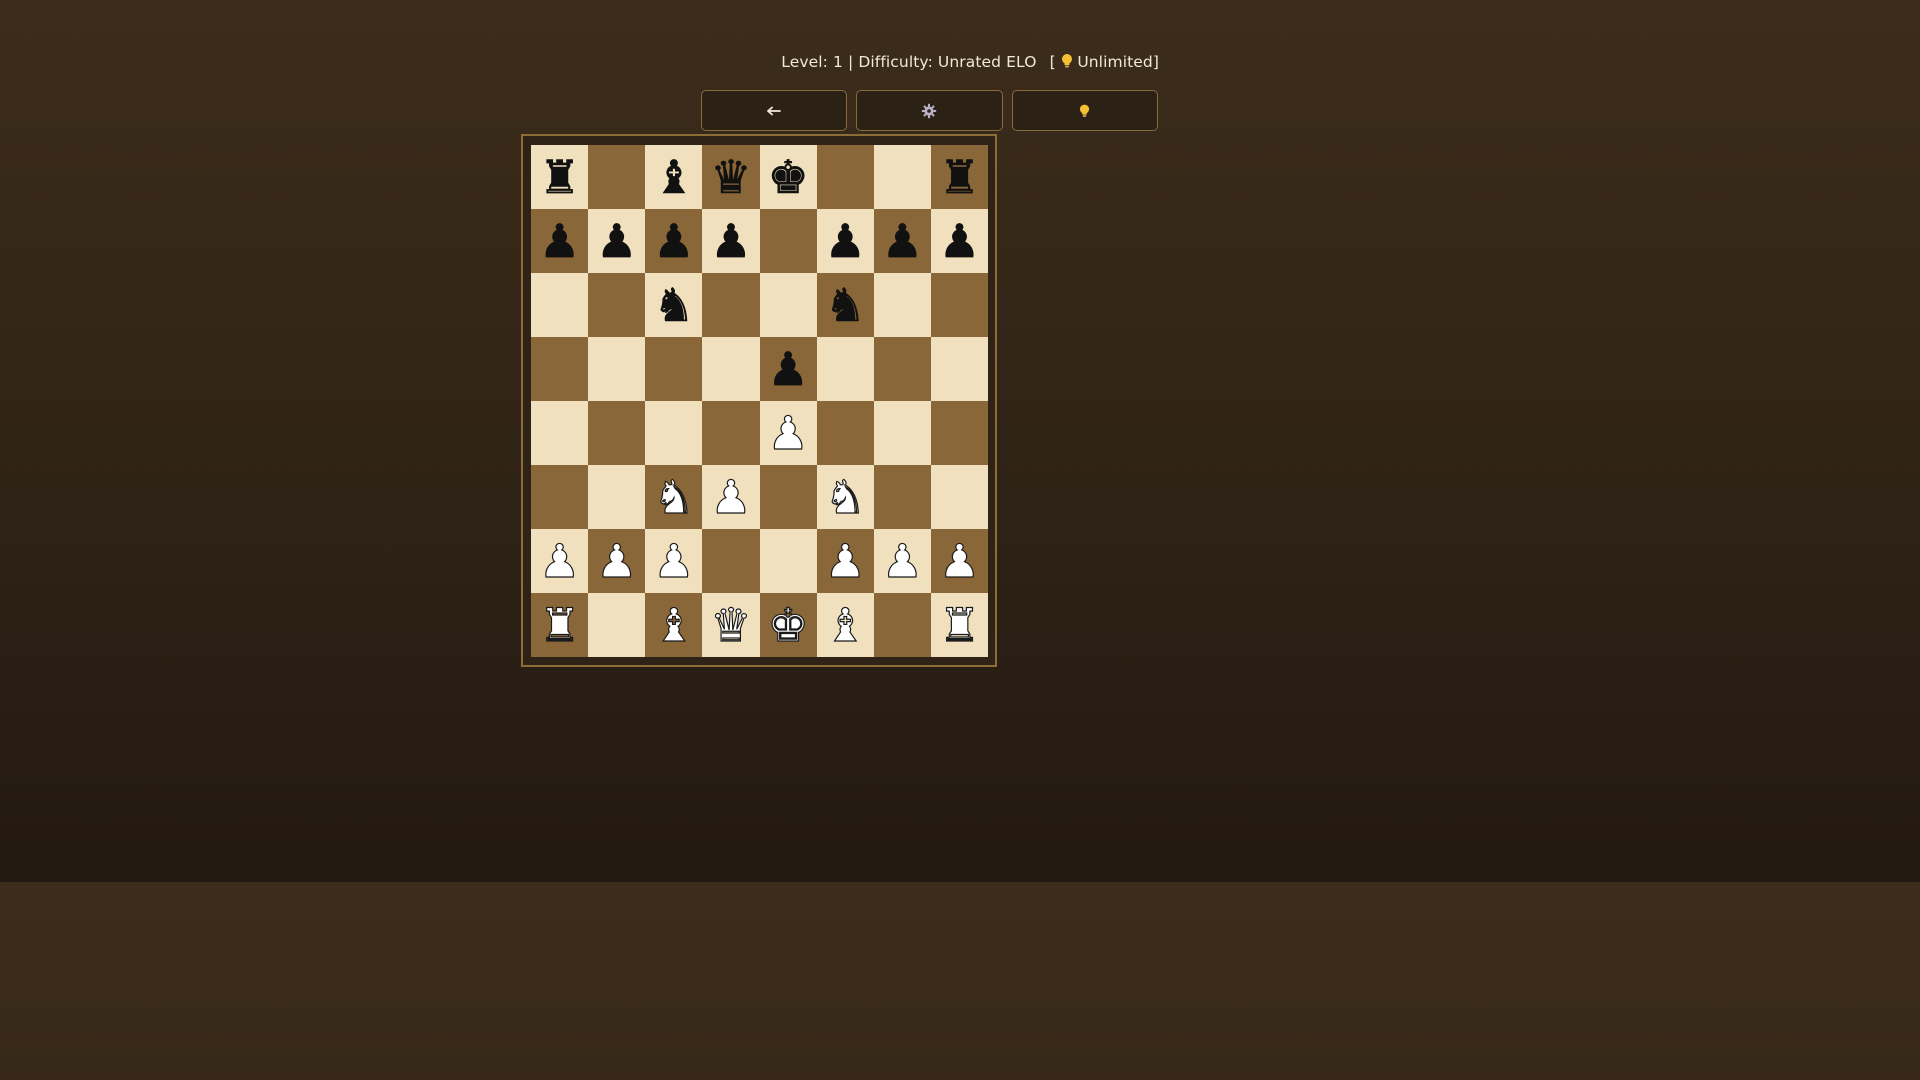 The width and height of the screenshot is (1920, 1080). Describe the element at coordinates (617, 177) in the screenshot. I see `square-b8` at that location.